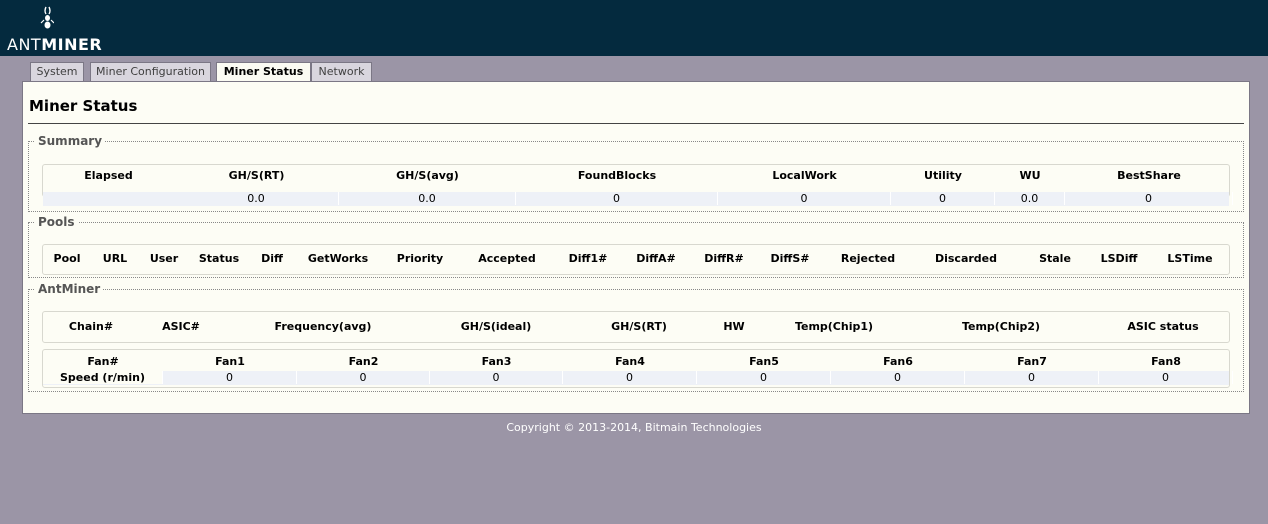 The height and width of the screenshot is (524, 1268). I want to click on summary-value-row: 0.0 0.0 0 0 0 0.0 0, so click(638, 199).